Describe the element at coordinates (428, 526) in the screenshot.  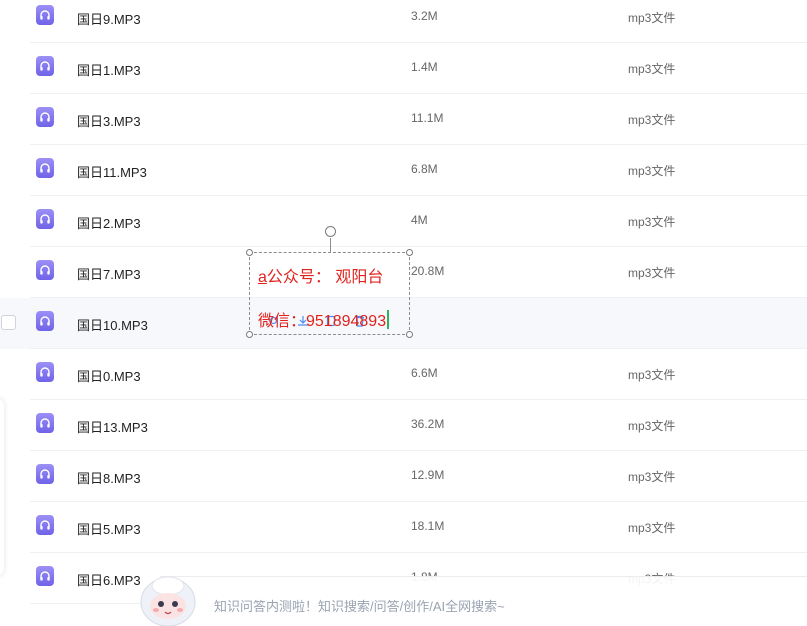
I see `file-size: 18.1M` at that location.